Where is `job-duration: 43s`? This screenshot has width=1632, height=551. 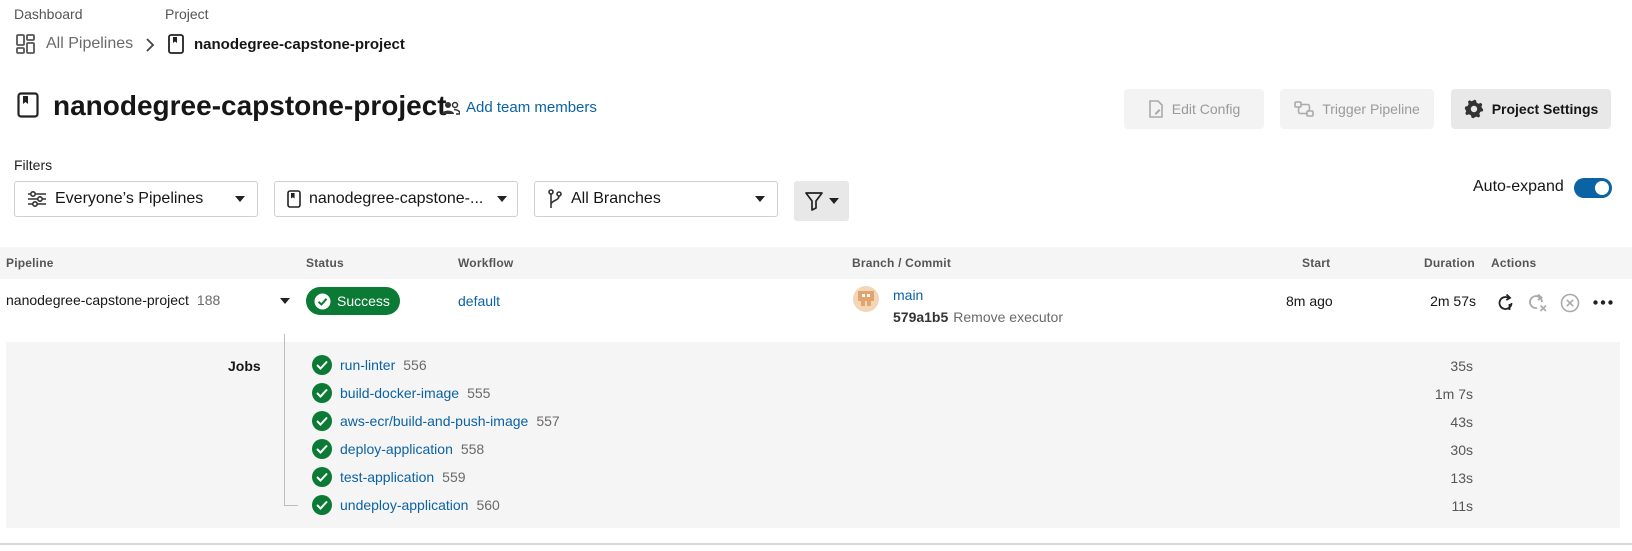 job-duration: 43s is located at coordinates (1461, 422).